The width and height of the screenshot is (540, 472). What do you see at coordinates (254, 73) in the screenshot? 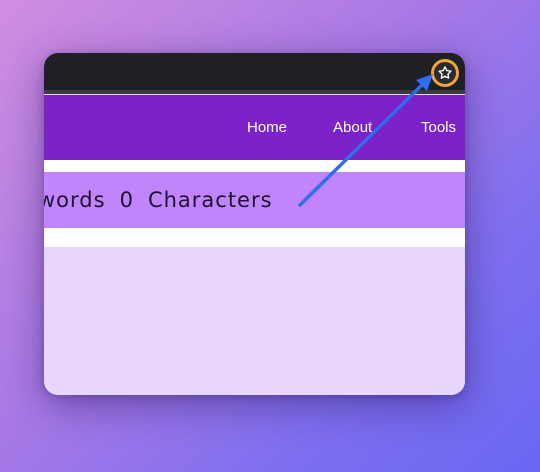
I see `title-bar` at bounding box center [254, 73].